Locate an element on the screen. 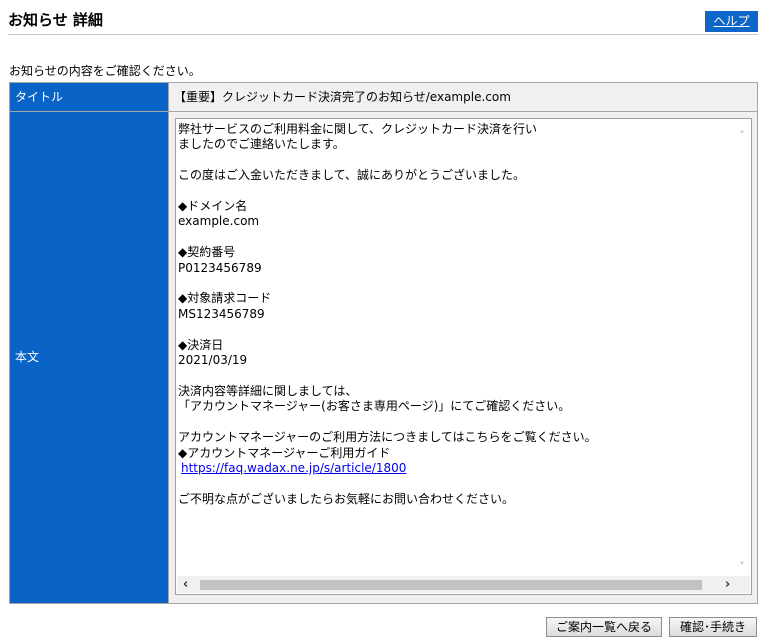 The image size is (761, 640). horizontal-scrollbar: ‹ › is located at coordinates (456, 584).